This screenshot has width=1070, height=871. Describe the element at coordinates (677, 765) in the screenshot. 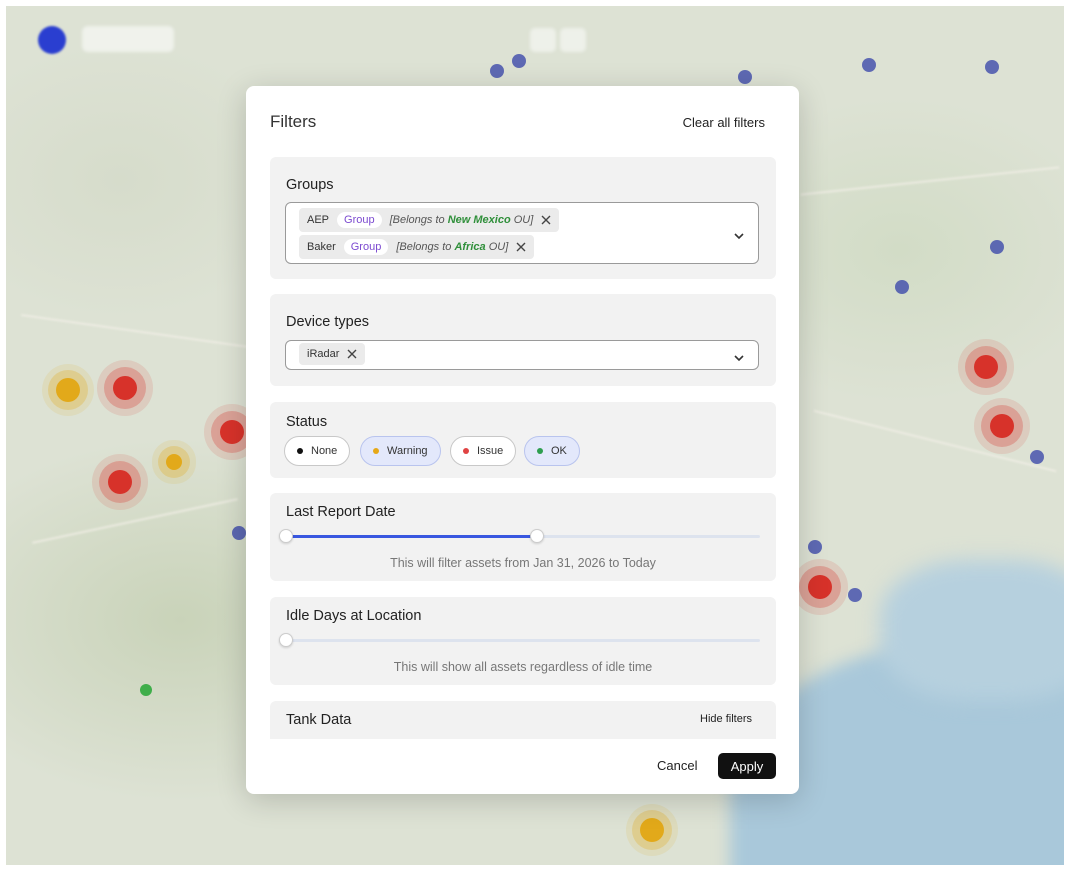

I see `cancel-button: Cancel` at that location.